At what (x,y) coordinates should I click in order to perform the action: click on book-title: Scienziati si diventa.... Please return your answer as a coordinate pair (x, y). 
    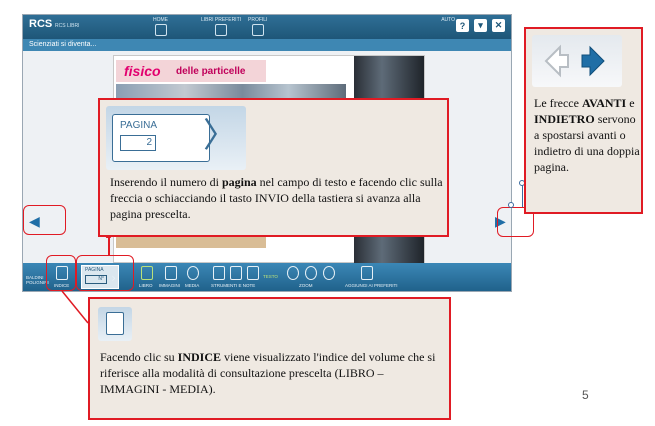
    Looking at the image, I should click on (63, 44).